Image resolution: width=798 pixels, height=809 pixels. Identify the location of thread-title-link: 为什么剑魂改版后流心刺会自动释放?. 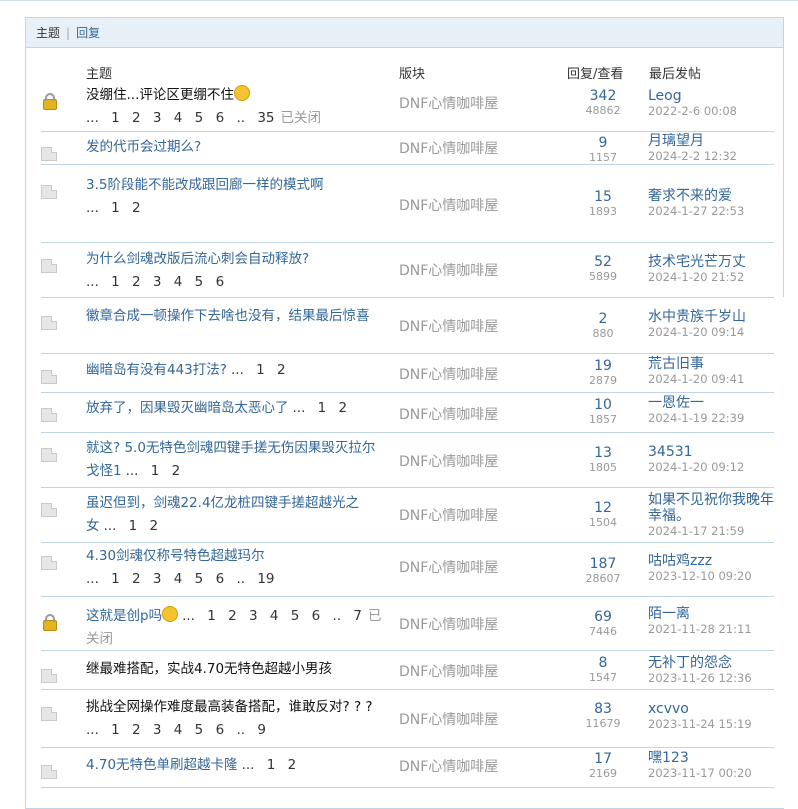
(197, 259).